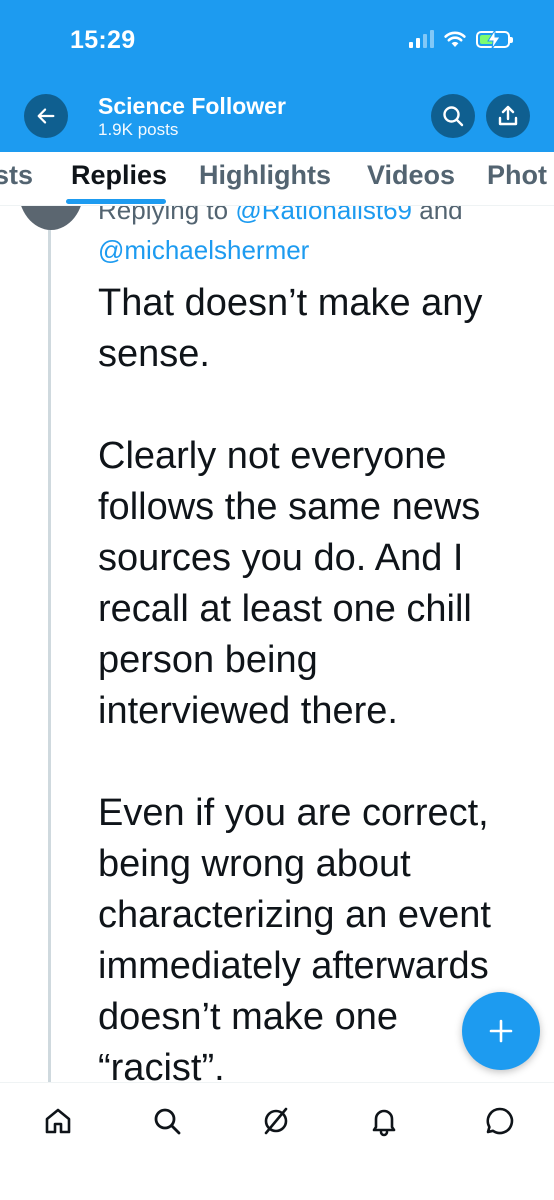  Describe the element at coordinates (293, 813) in the screenshot. I see `tweet-line: Even if you are correct,` at that location.